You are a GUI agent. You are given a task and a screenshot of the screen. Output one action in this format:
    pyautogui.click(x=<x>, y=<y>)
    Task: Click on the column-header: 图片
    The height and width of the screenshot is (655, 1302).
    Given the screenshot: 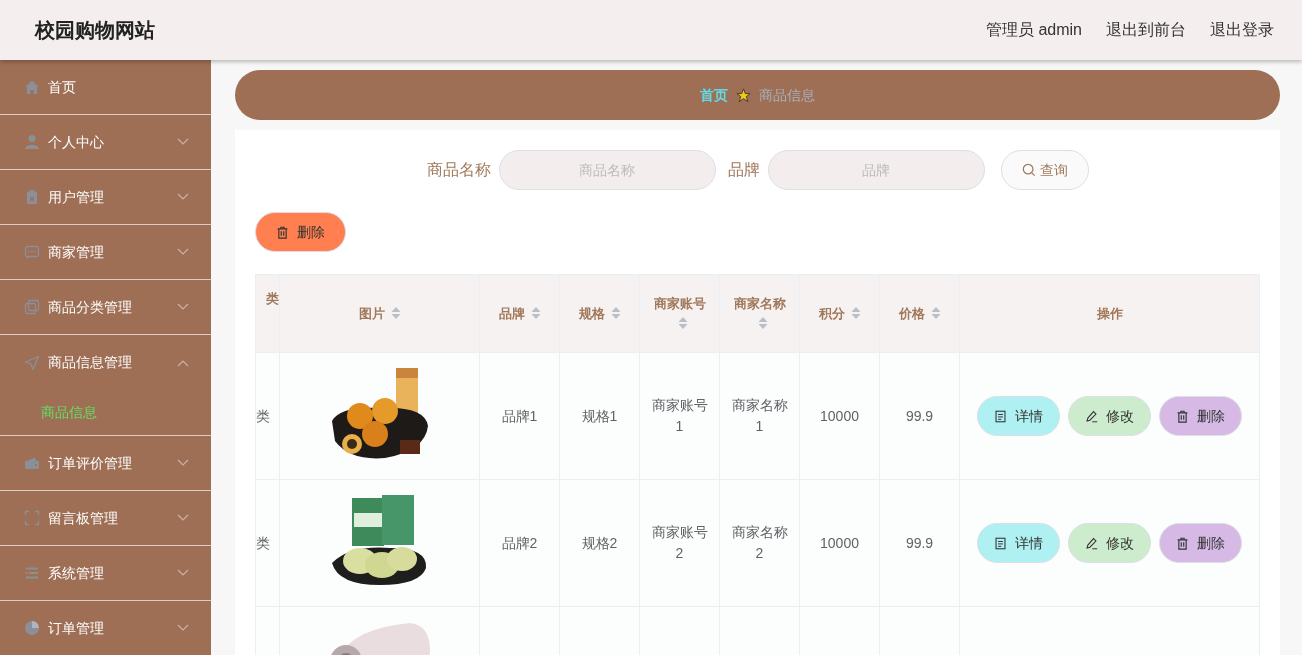 What is the action you would take?
    pyautogui.click(x=379, y=313)
    